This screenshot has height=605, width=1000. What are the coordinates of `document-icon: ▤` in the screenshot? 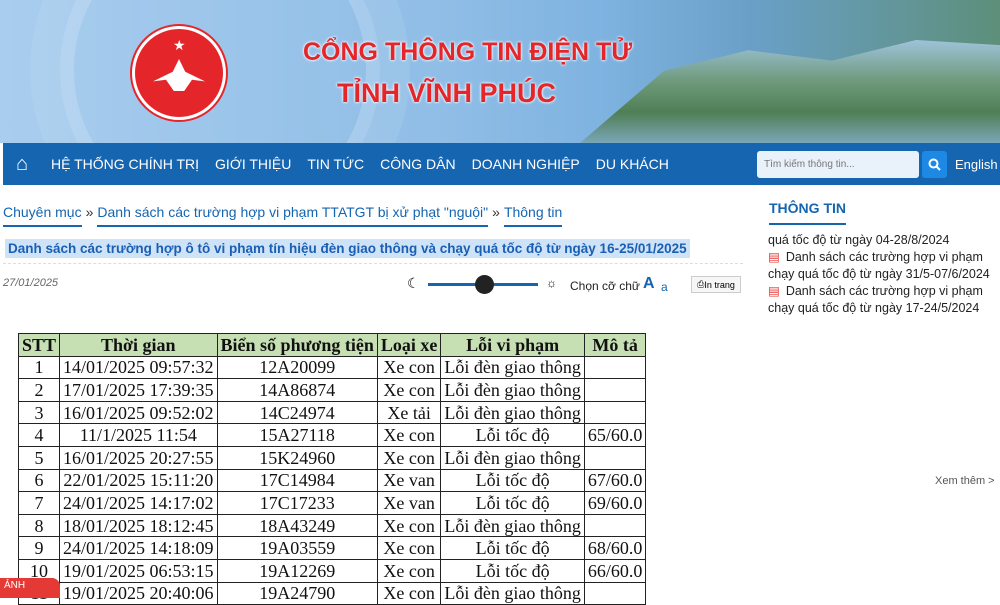 It's located at (774, 257).